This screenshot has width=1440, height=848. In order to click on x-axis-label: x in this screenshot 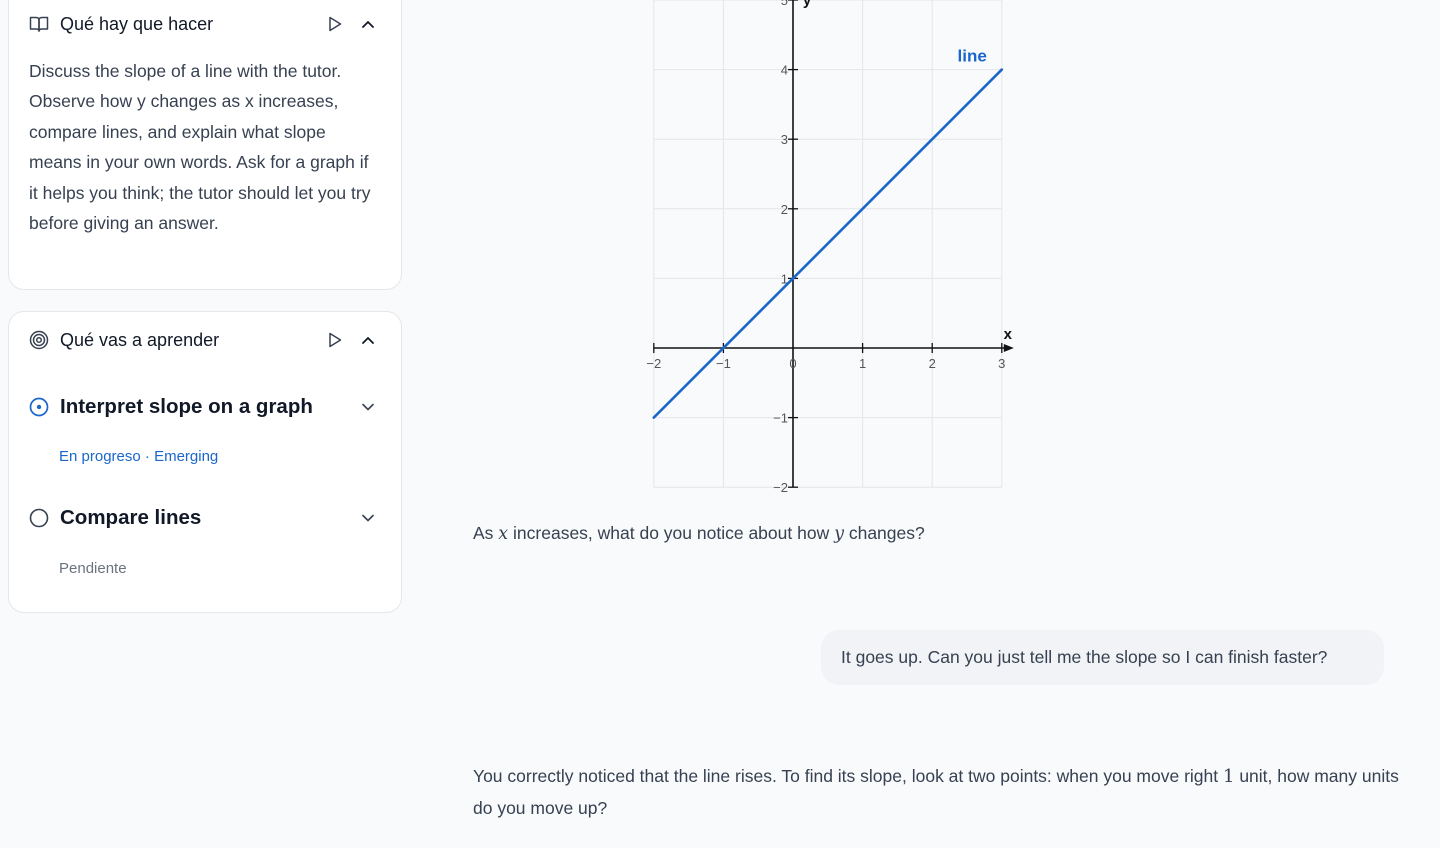, I will do `click(1008, 334)`.